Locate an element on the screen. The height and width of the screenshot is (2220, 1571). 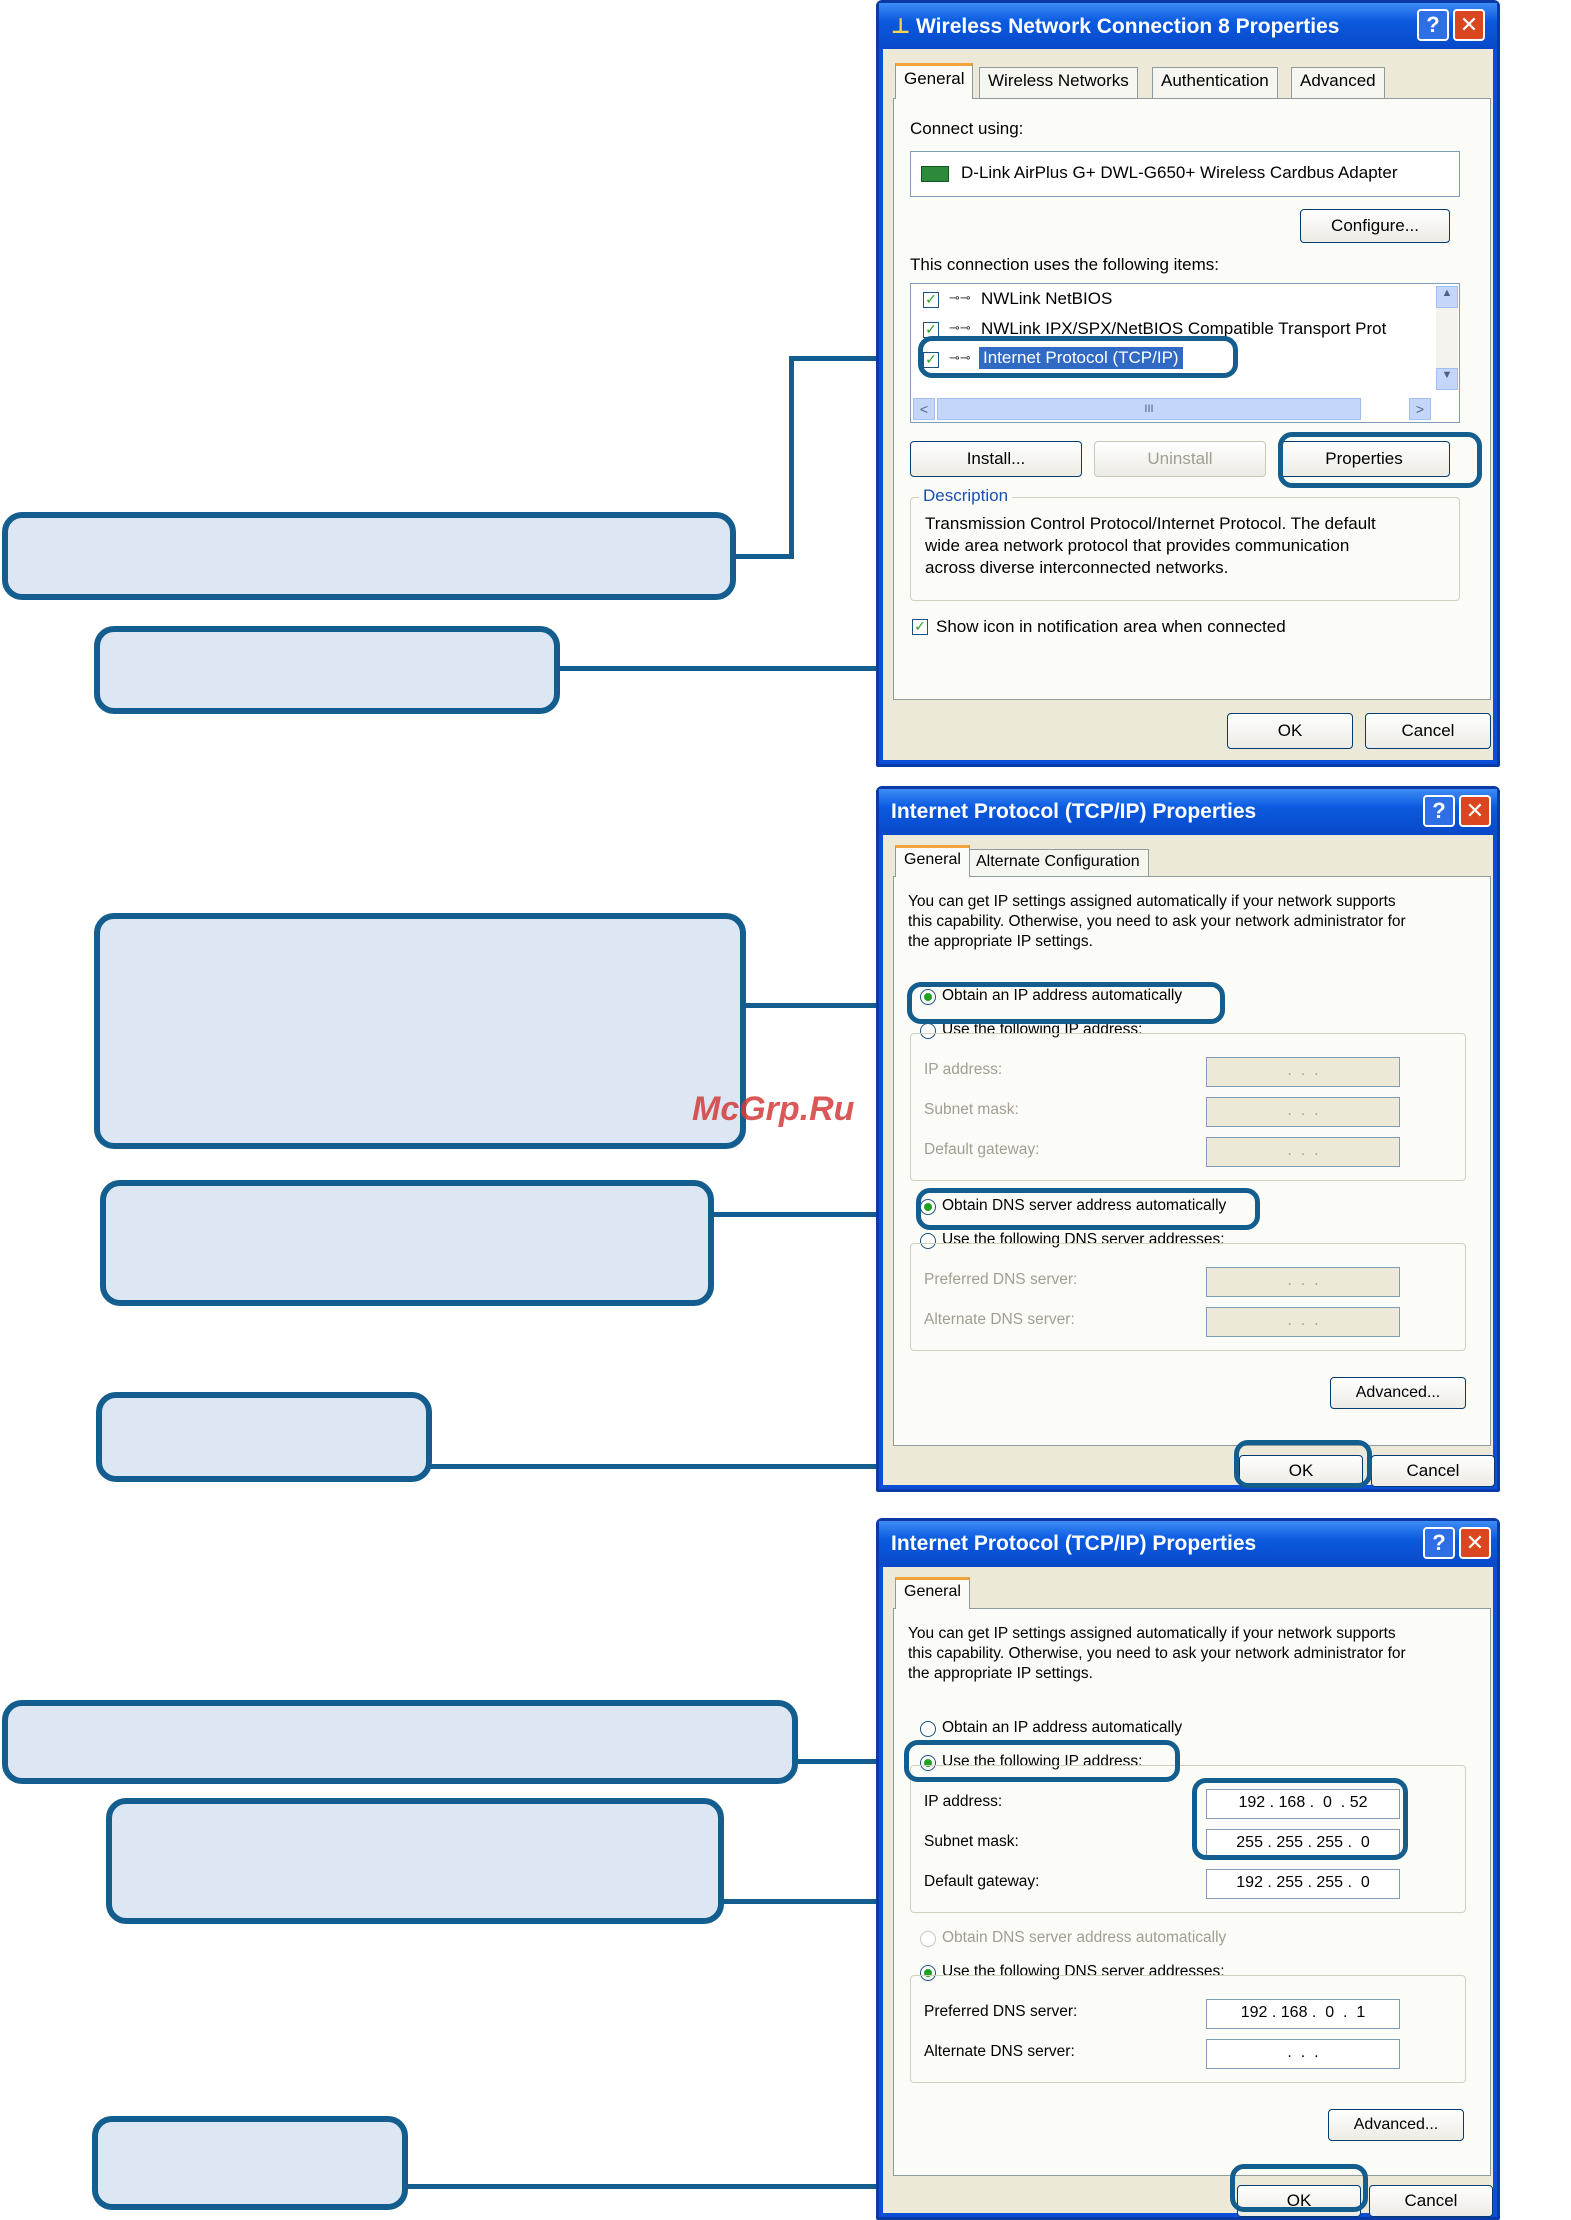
scroll-left-button: < is located at coordinates (924, 409).